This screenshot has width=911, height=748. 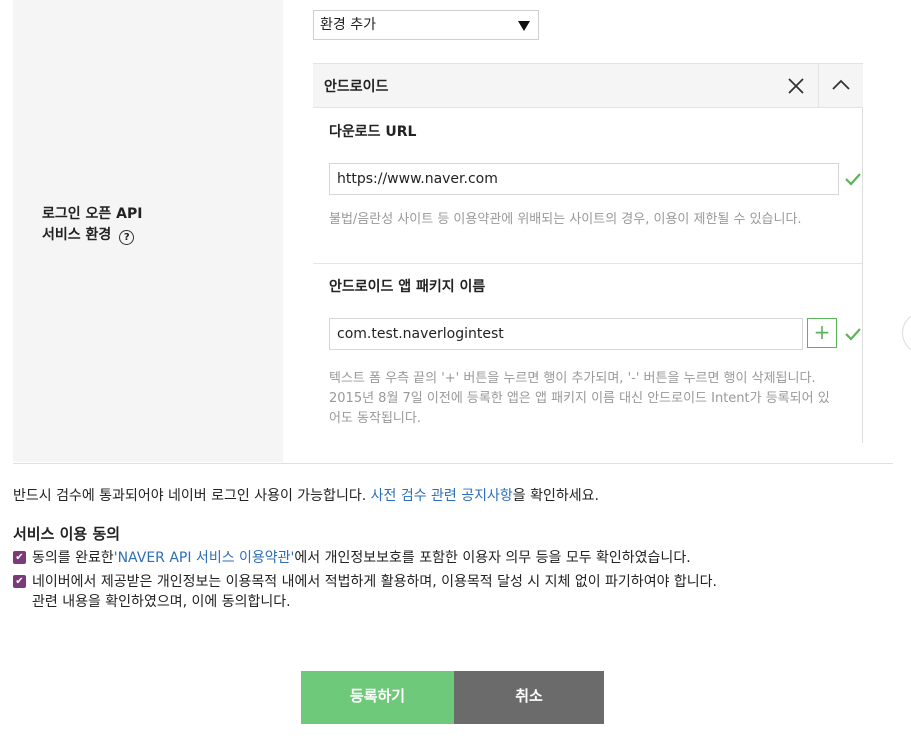 What do you see at coordinates (161, 602) in the screenshot?
I see `consent-item2-line2: 관련 내용을 확인하였으며, 이에 동의합니다.` at bounding box center [161, 602].